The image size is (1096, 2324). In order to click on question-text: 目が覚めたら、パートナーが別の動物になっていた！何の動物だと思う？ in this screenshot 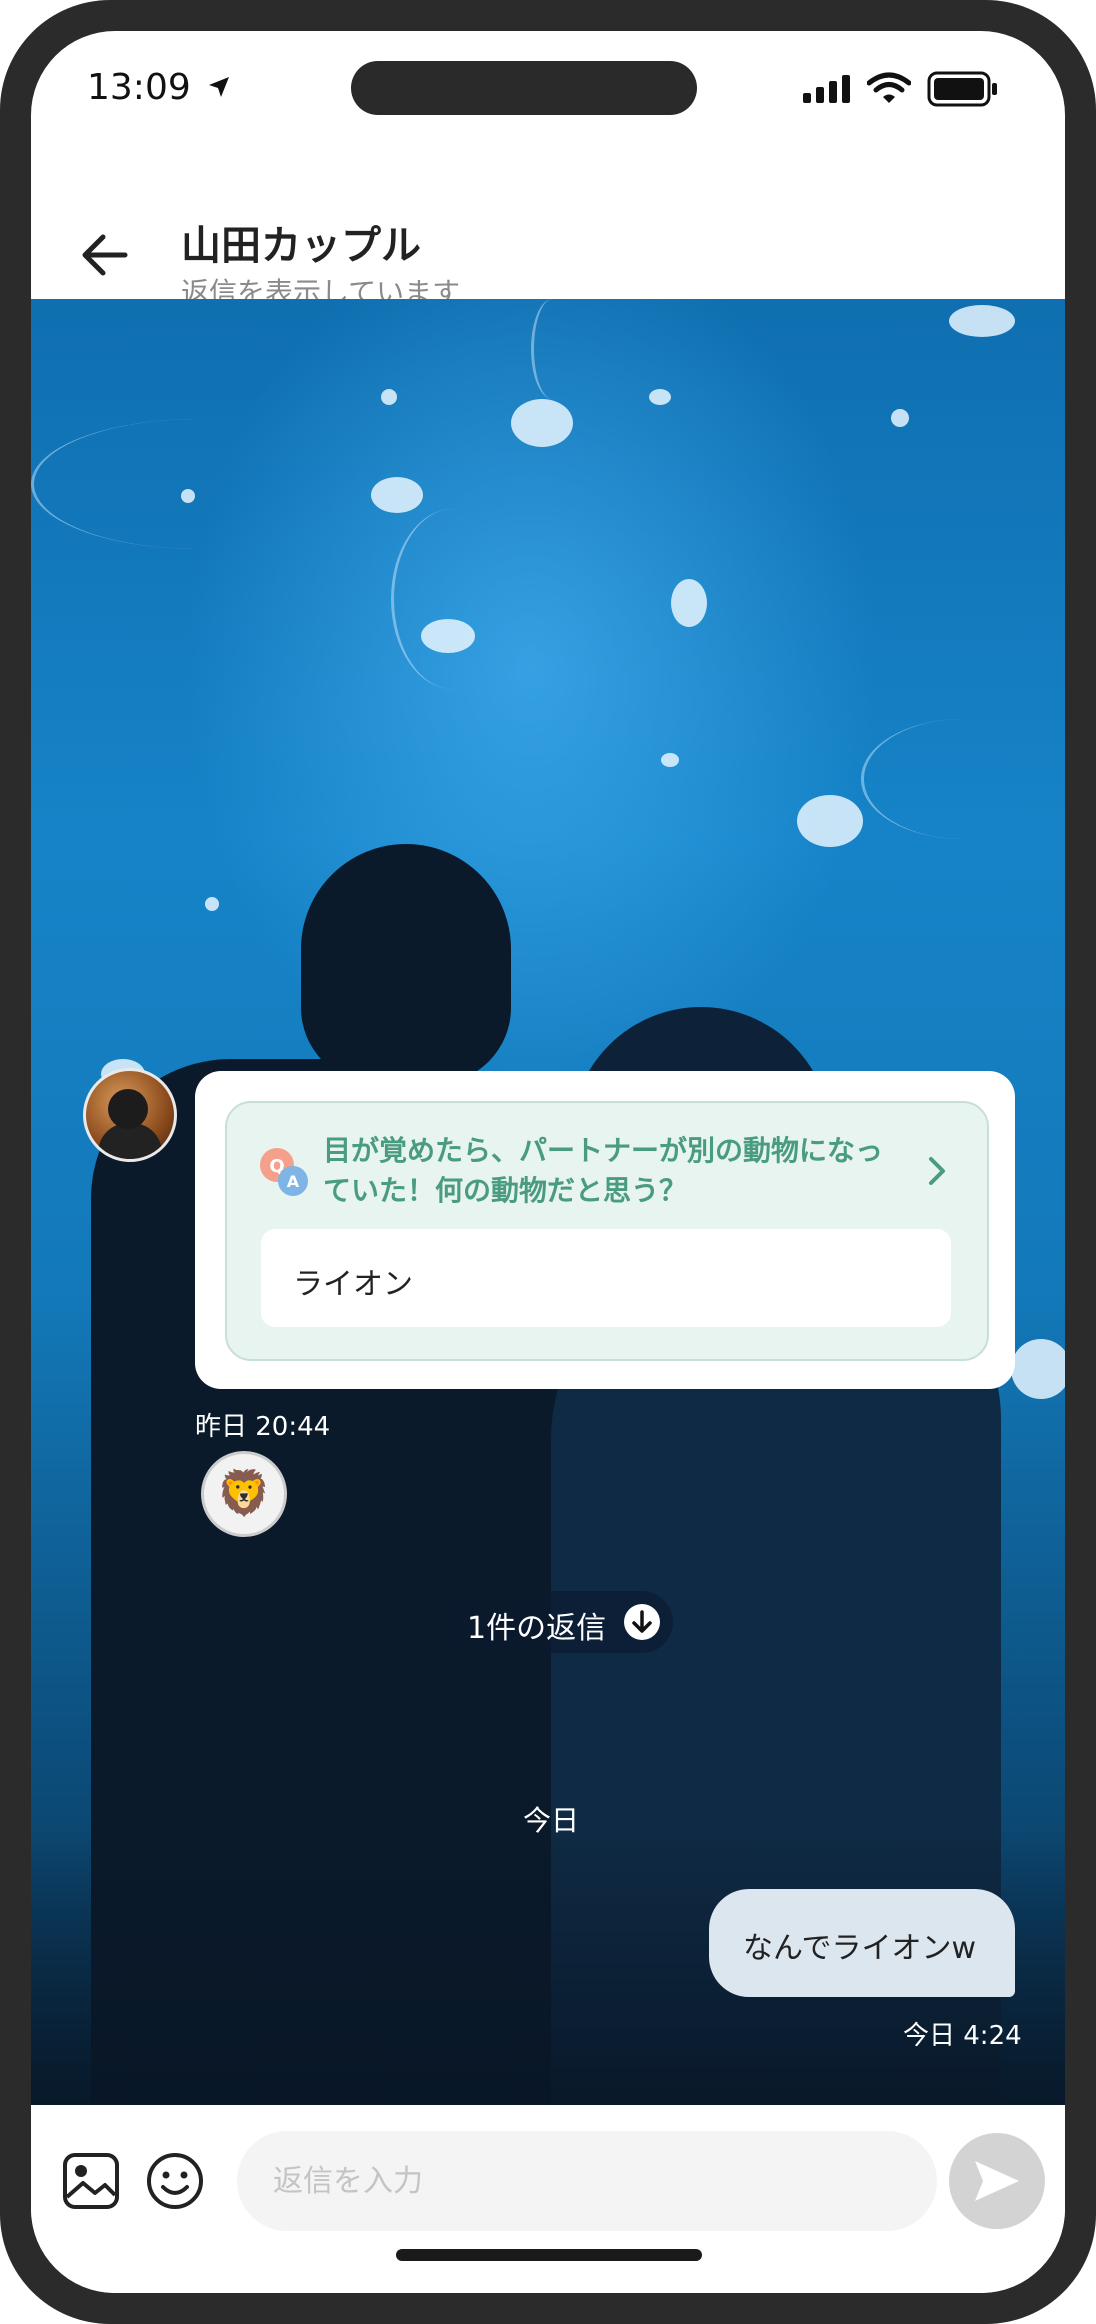, I will do `click(603, 1170)`.